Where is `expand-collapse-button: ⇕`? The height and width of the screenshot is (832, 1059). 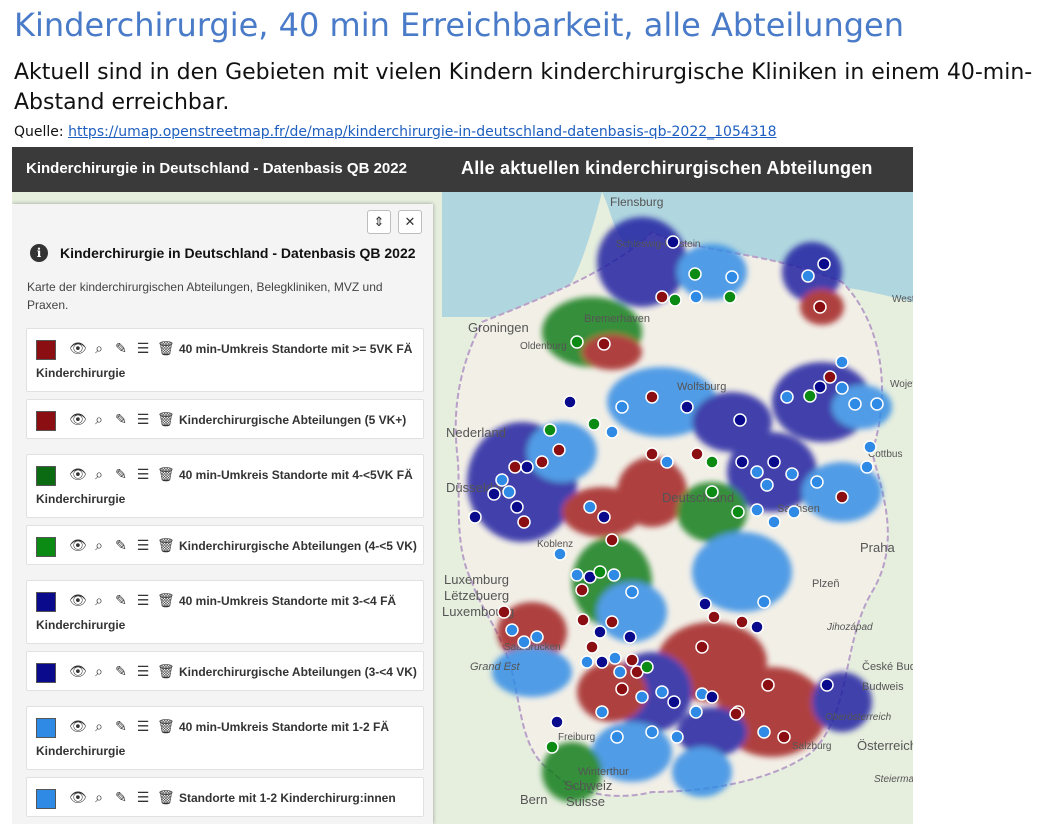 expand-collapse-button: ⇕ is located at coordinates (379, 222).